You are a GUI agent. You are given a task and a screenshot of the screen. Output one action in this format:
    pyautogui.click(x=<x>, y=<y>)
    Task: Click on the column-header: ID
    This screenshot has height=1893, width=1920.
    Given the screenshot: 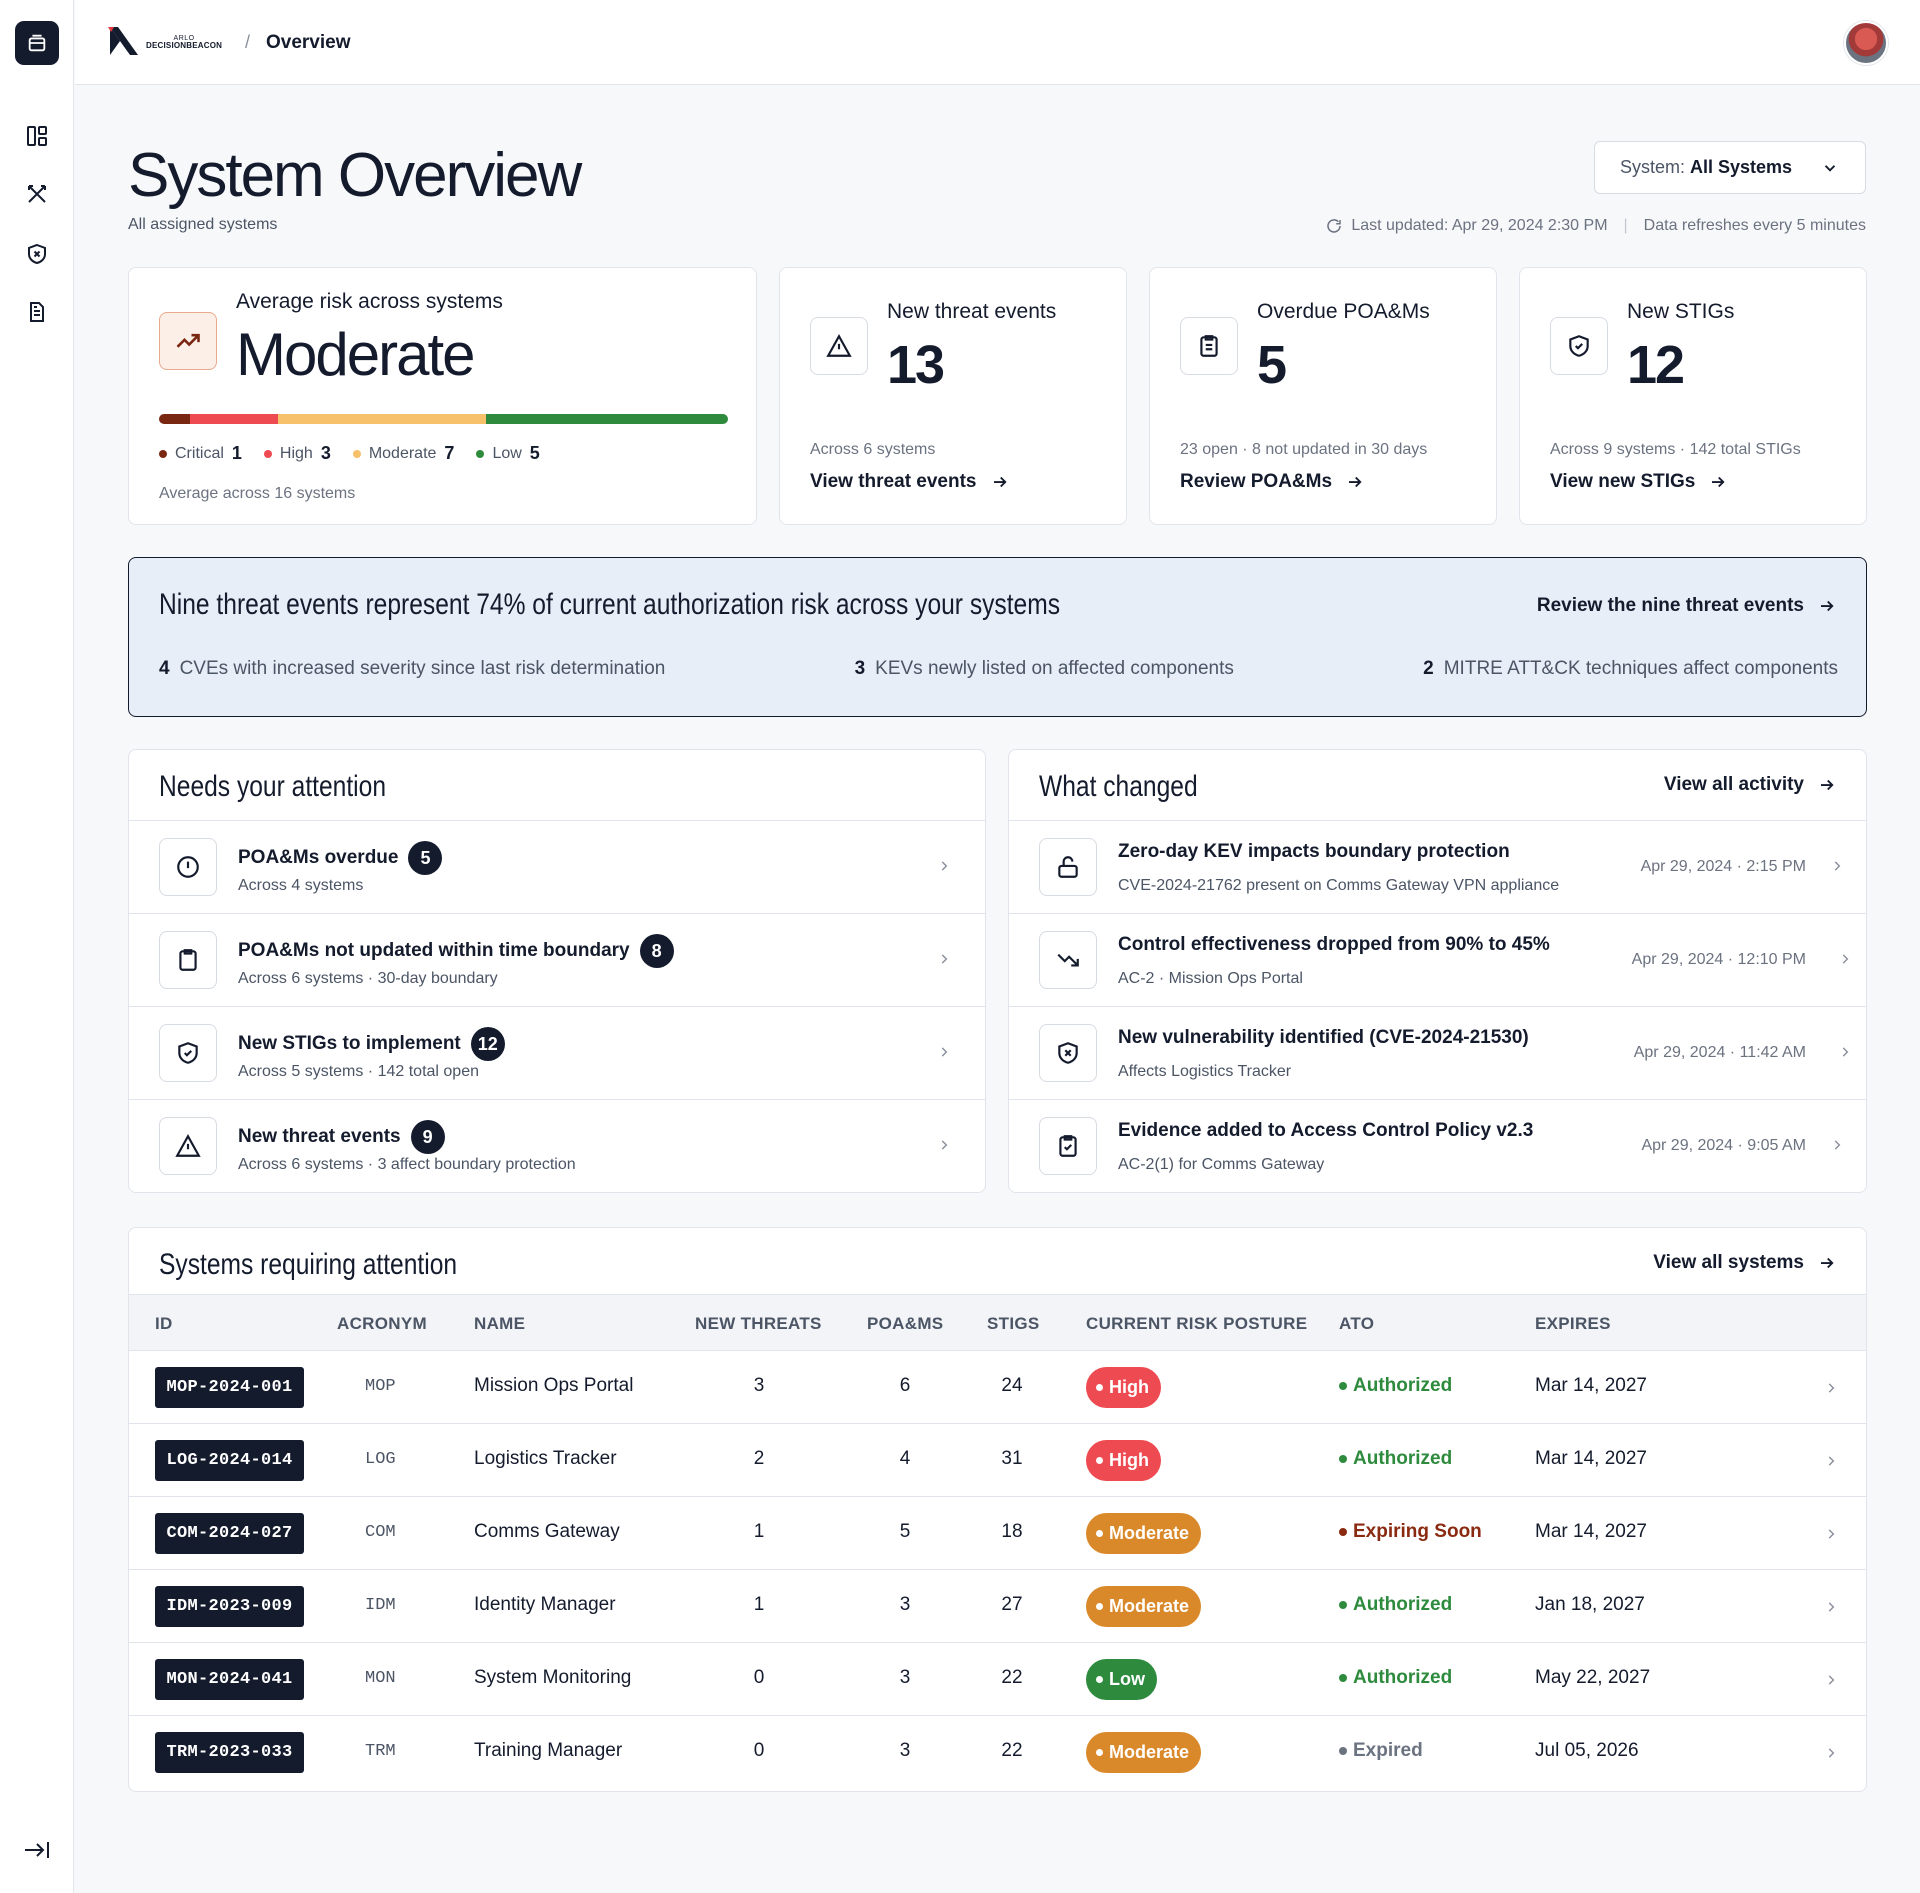 What is the action you would take?
    pyautogui.click(x=164, y=1324)
    